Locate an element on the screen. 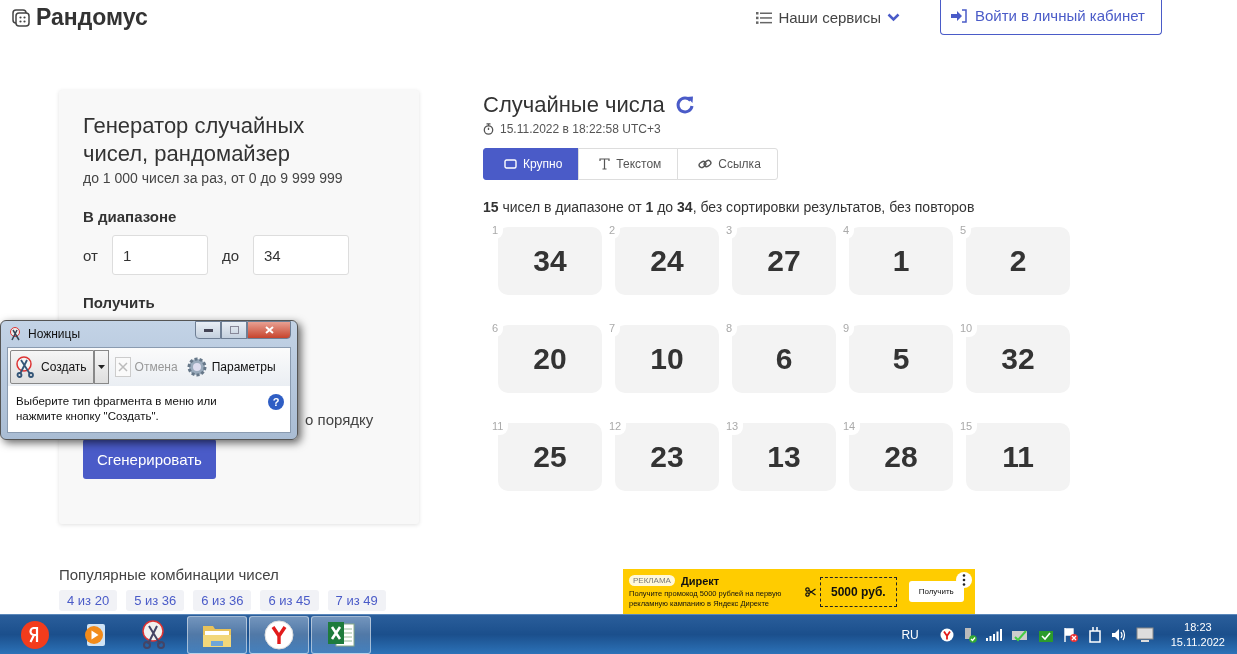 The height and width of the screenshot is (654, 1237). timestamp: 15.11.2022 в 18:22:58 UTC+3 is located at coordinates (580, 129).